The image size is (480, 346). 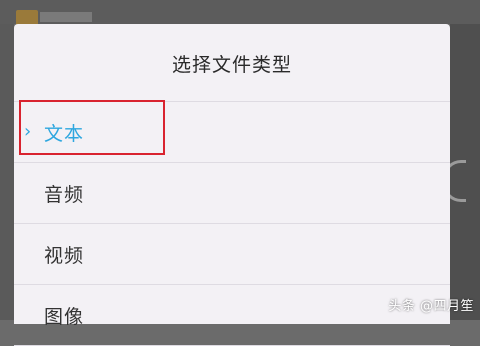 I want to click on chevron-right-icon: ›, so click(x=28, y=131).